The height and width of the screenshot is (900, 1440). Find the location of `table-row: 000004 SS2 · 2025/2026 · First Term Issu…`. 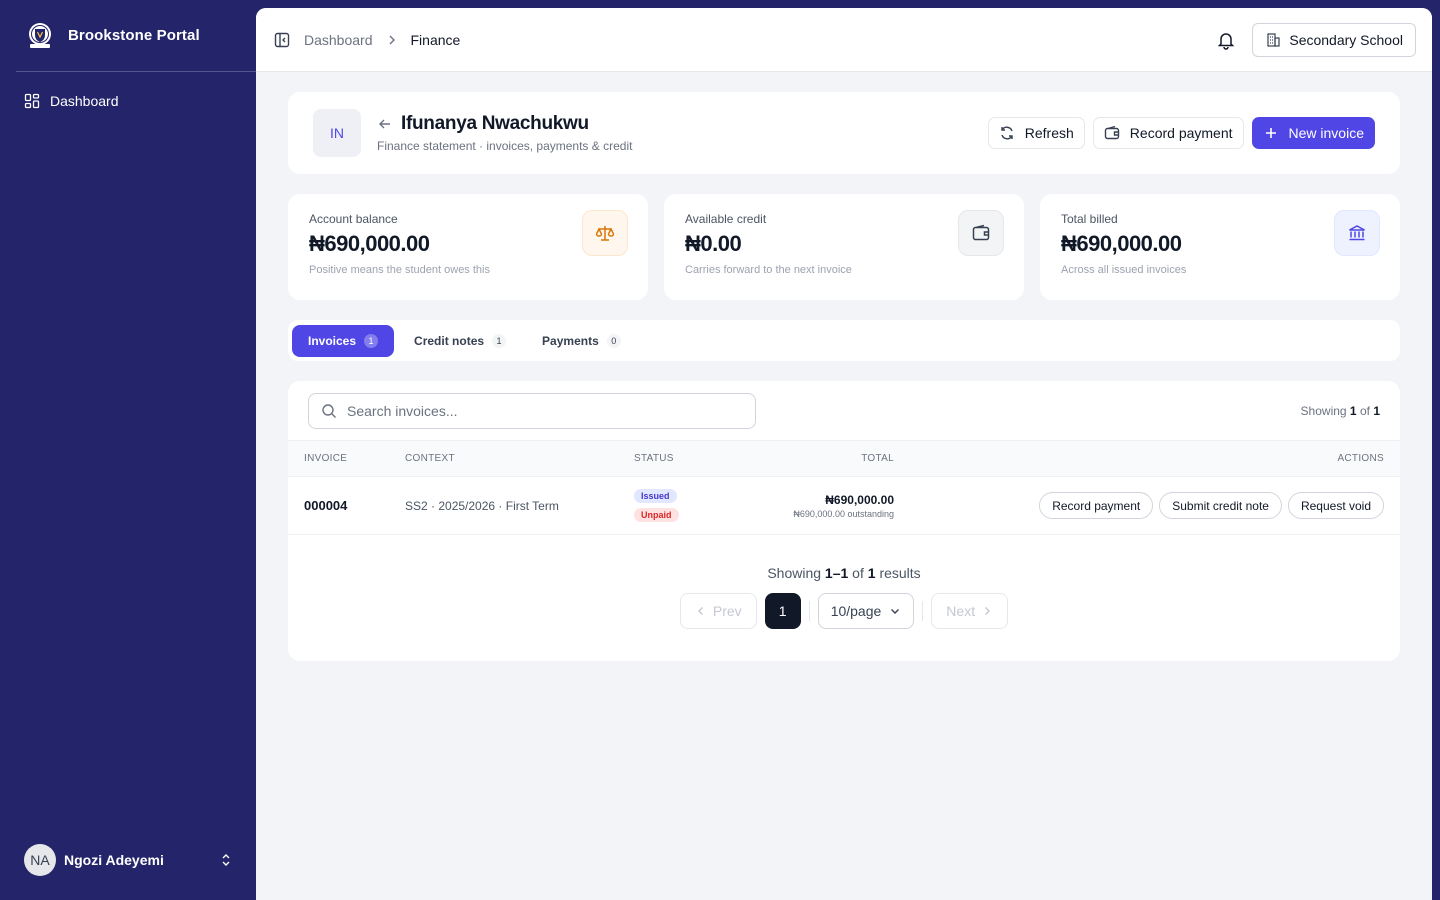

table-row: 000004 SS2 · 2025/2026 · First Term Issu… is located at coordinates (844, 506).